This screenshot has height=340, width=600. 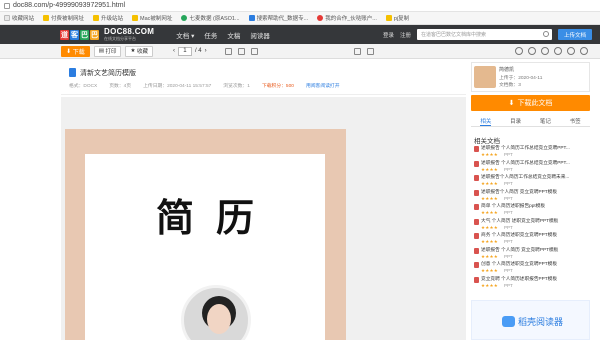 I want to click on resume-heading: 简历, so click(x=215, y=217).